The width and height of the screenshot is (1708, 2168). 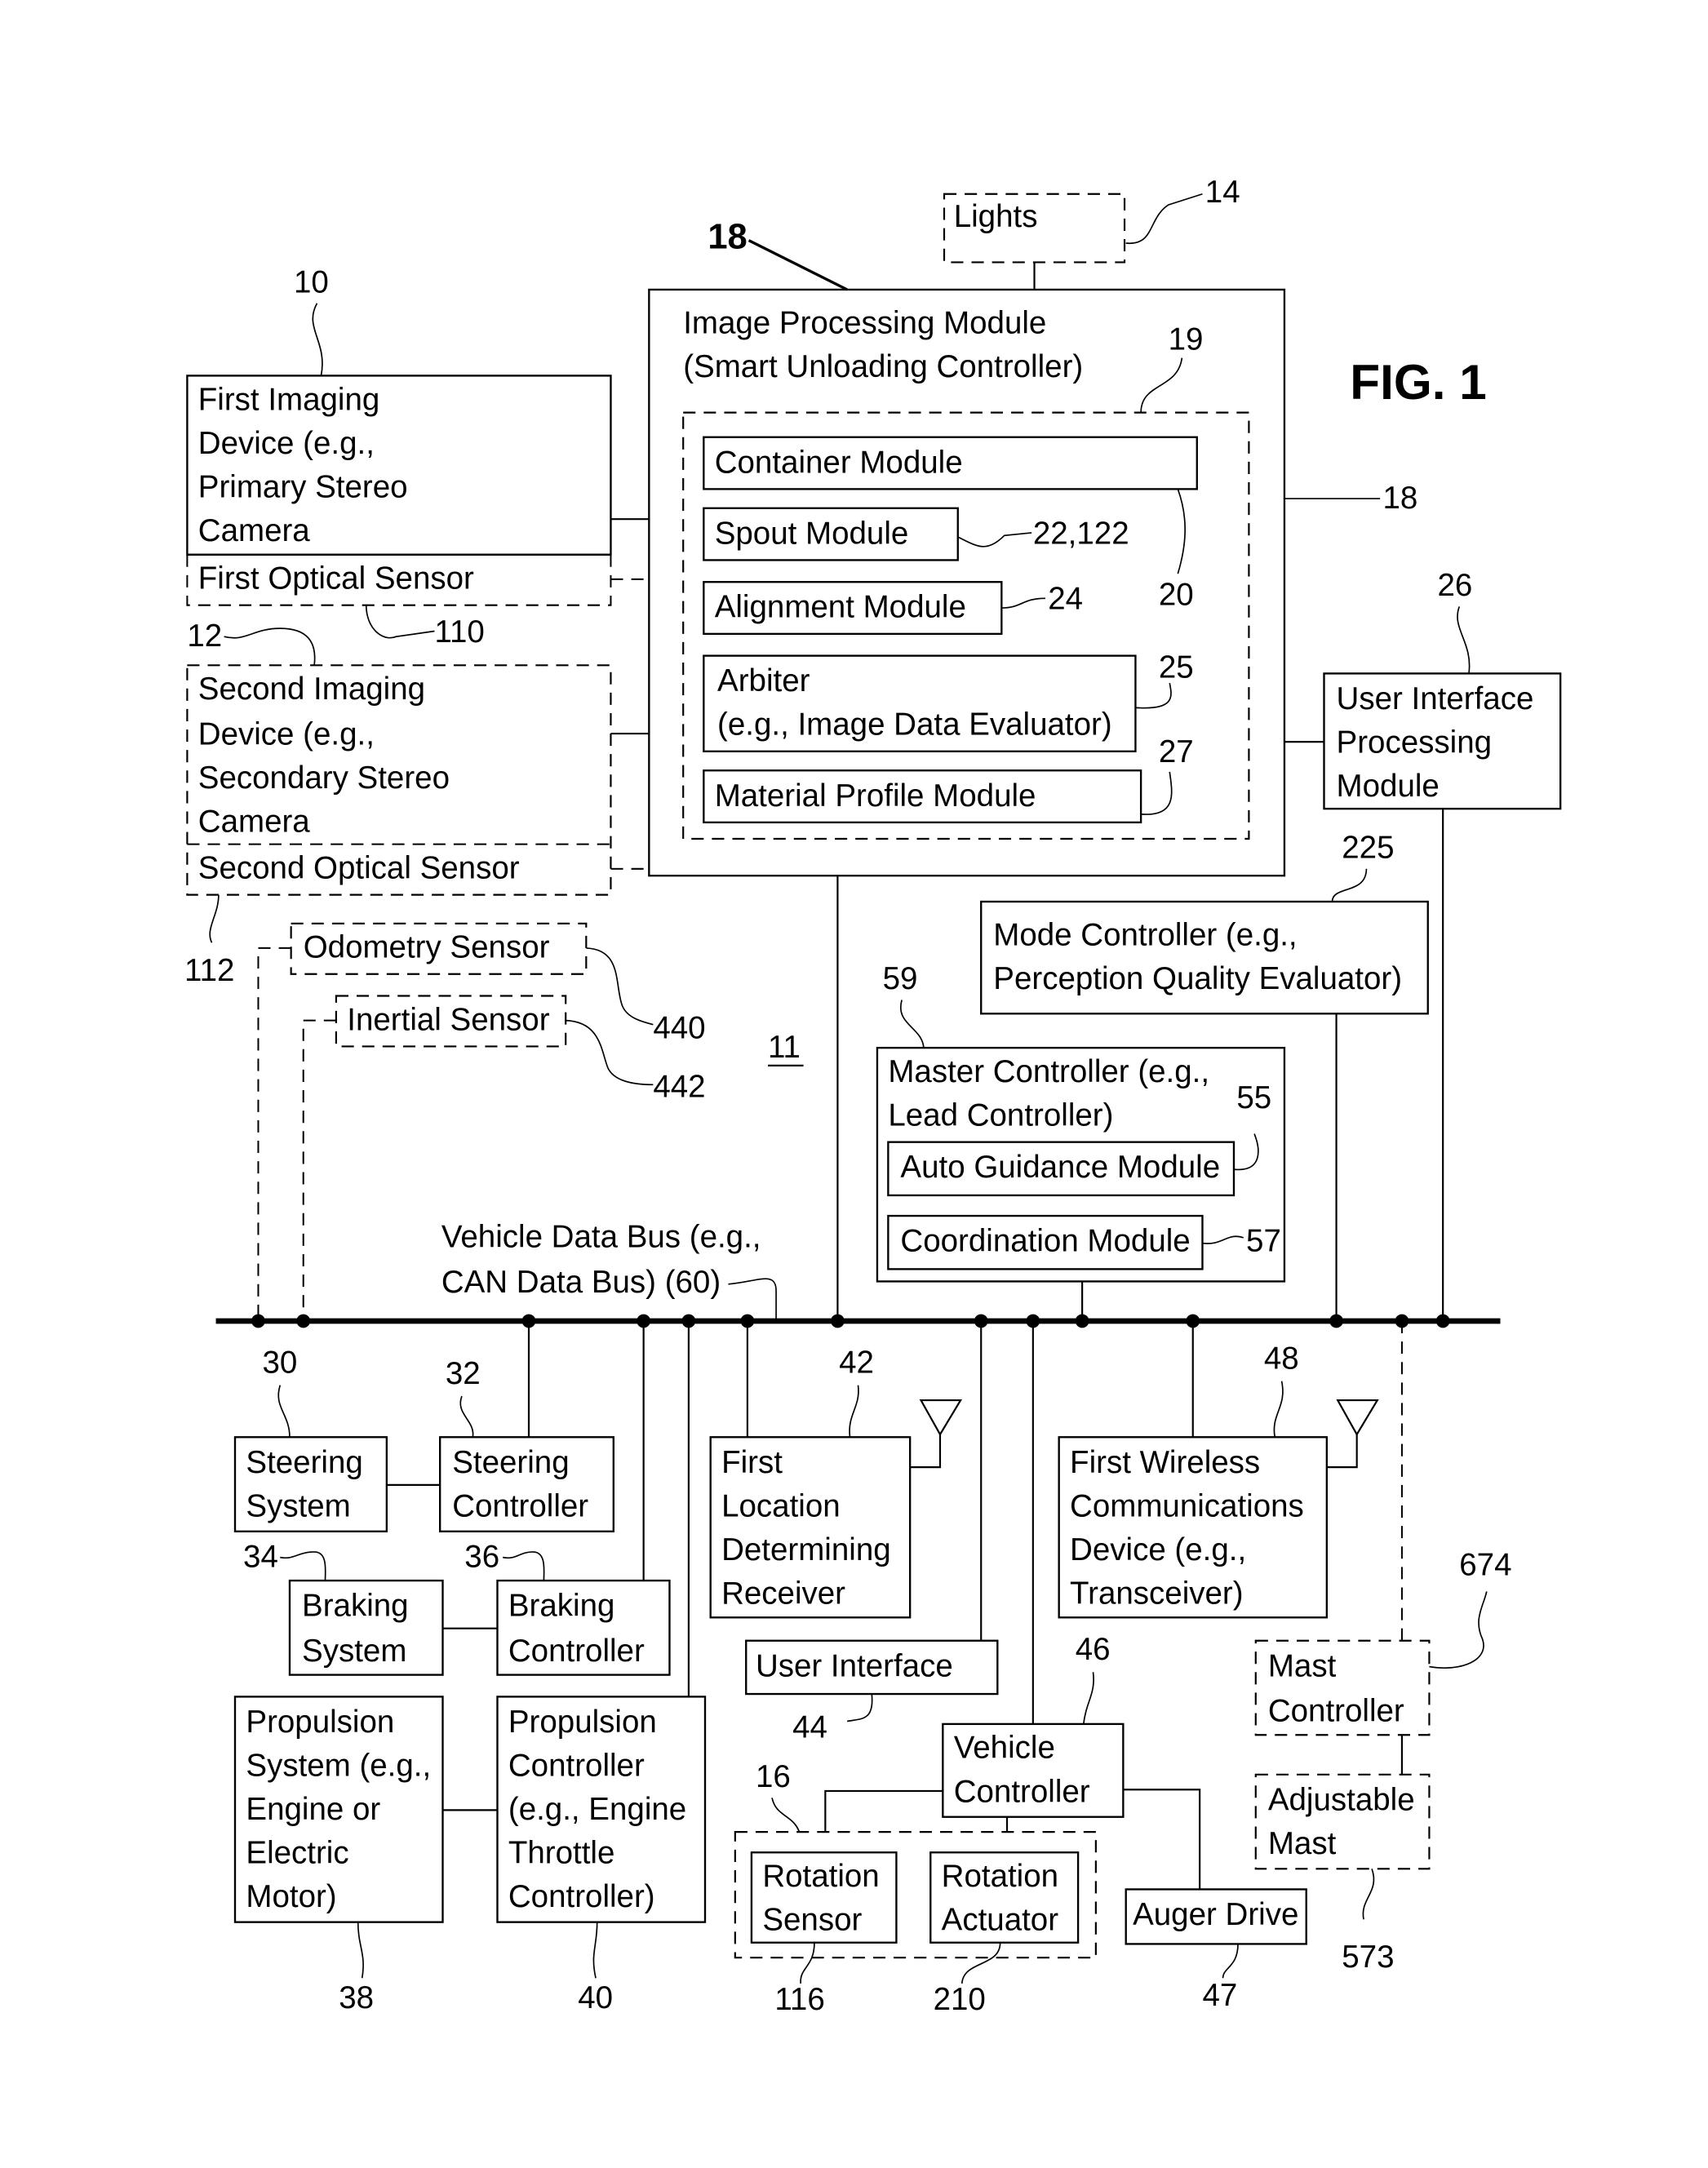 I want to click on vehicle-controller-label-1: Vehicle, so click(x=1005, y=1748).